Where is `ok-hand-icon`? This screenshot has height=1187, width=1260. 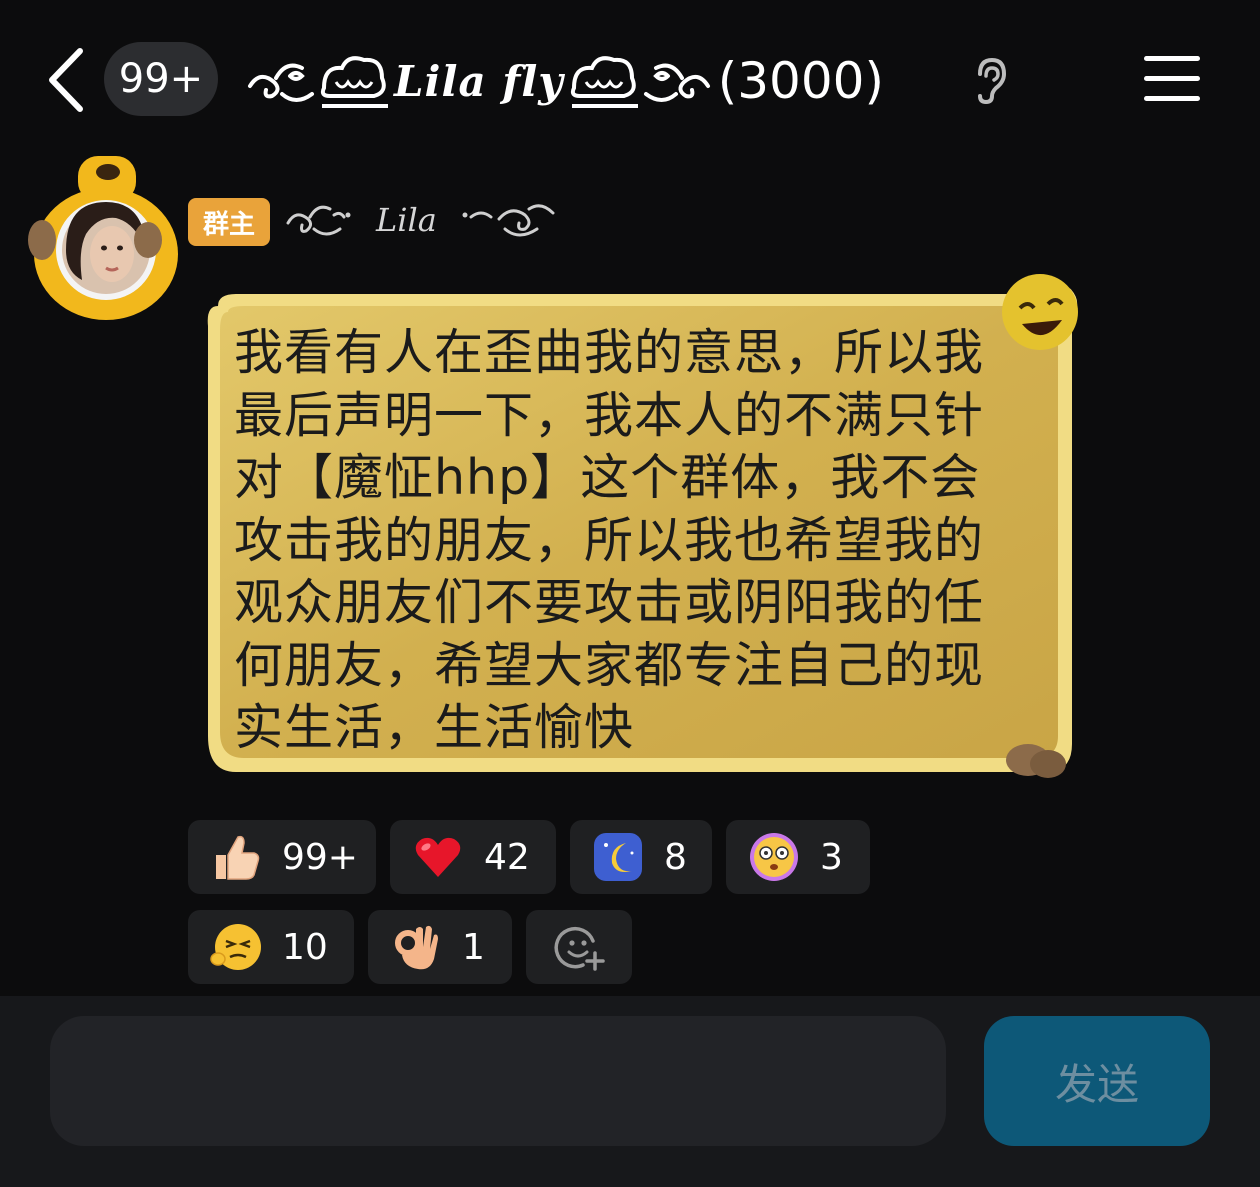 ok-hand-icon is located at coordinates (416, 947).